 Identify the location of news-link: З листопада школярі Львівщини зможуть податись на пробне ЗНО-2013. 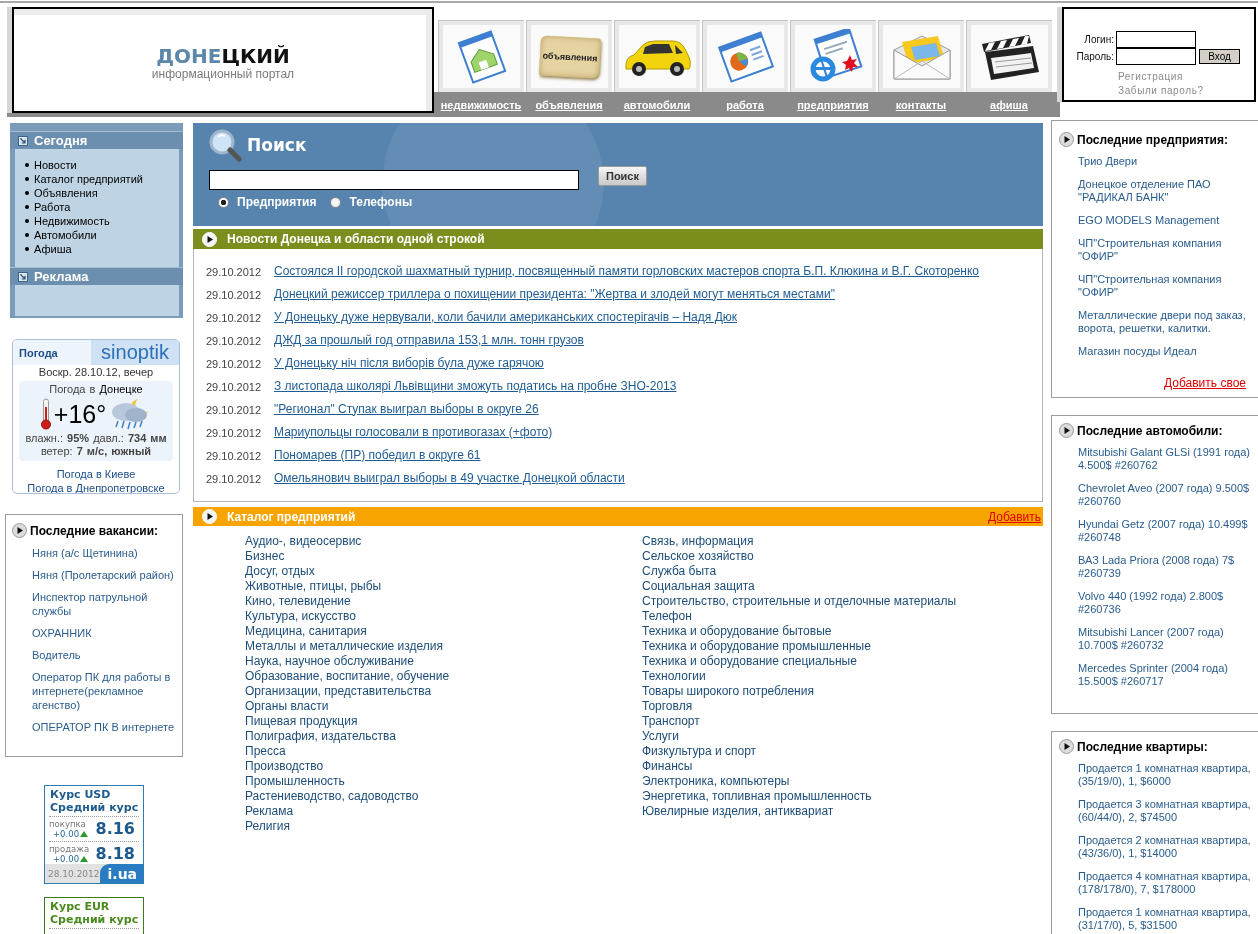
(475, 385).